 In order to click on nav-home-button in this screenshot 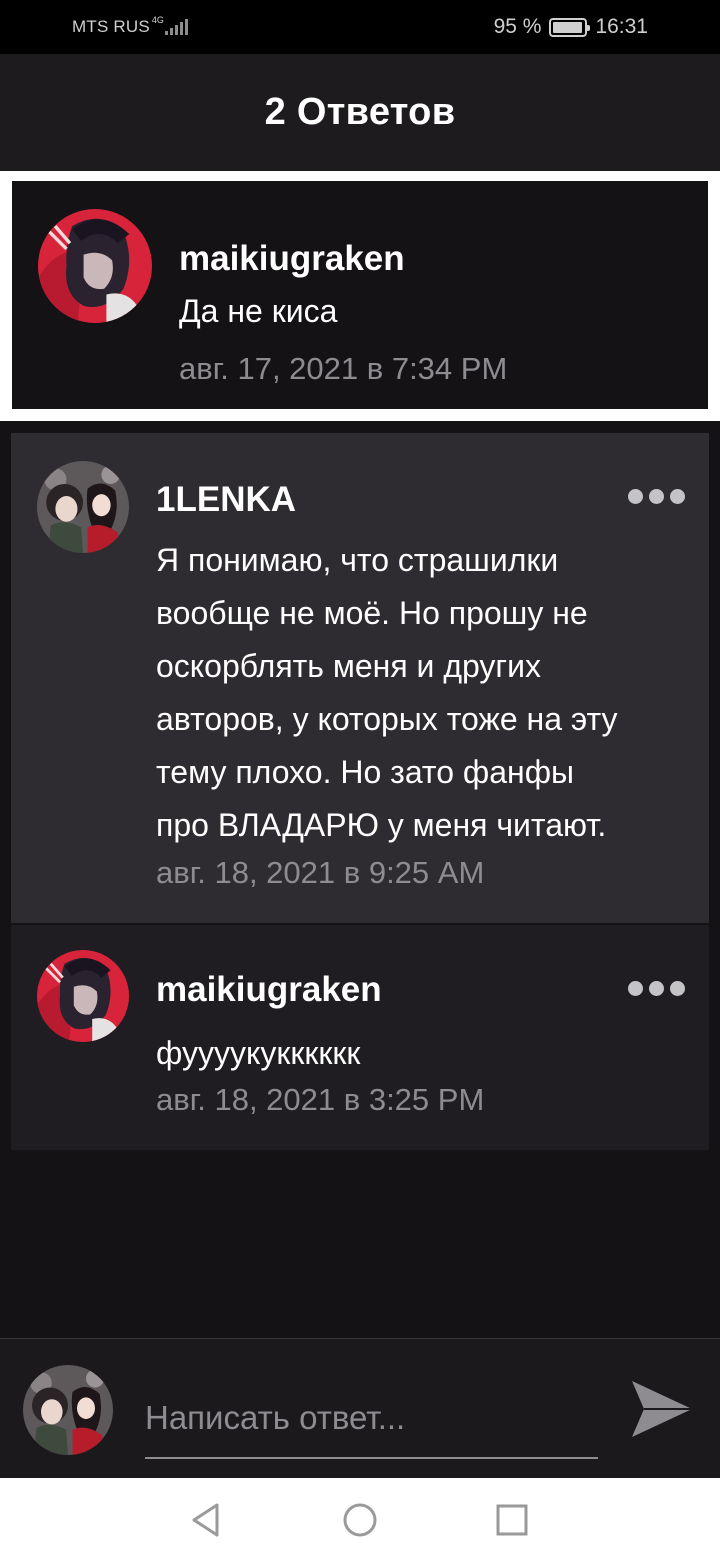, I will do `click(360, 1520)`.